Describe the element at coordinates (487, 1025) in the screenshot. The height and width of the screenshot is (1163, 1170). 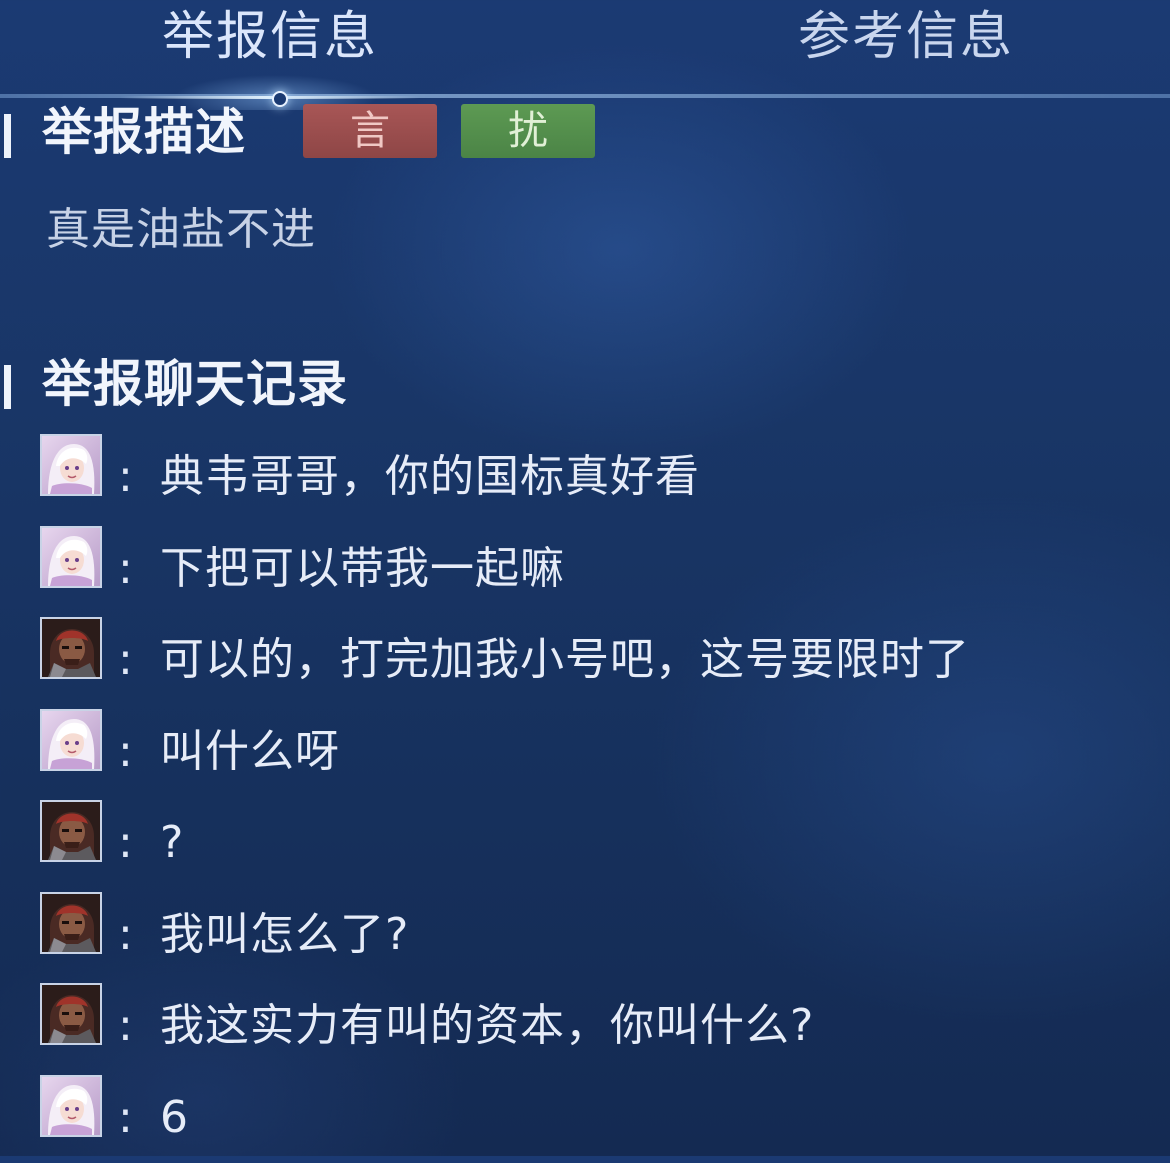
I see `message-text: 我这实力有叫的资本，你叫什么?` at that location.